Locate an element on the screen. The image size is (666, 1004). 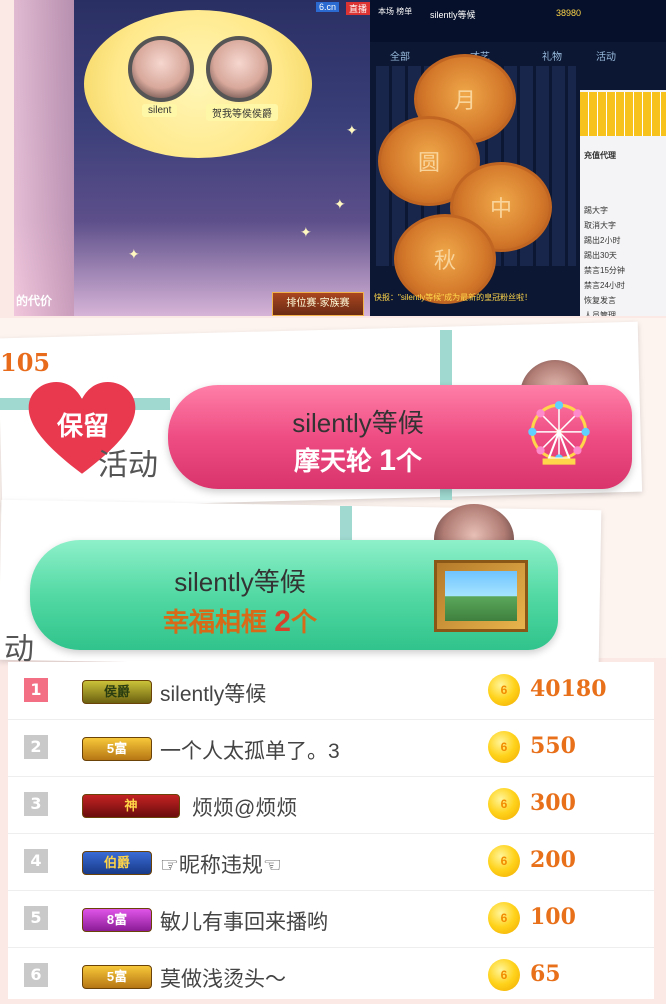
moon-decoration is located at coordinates (198, 84).